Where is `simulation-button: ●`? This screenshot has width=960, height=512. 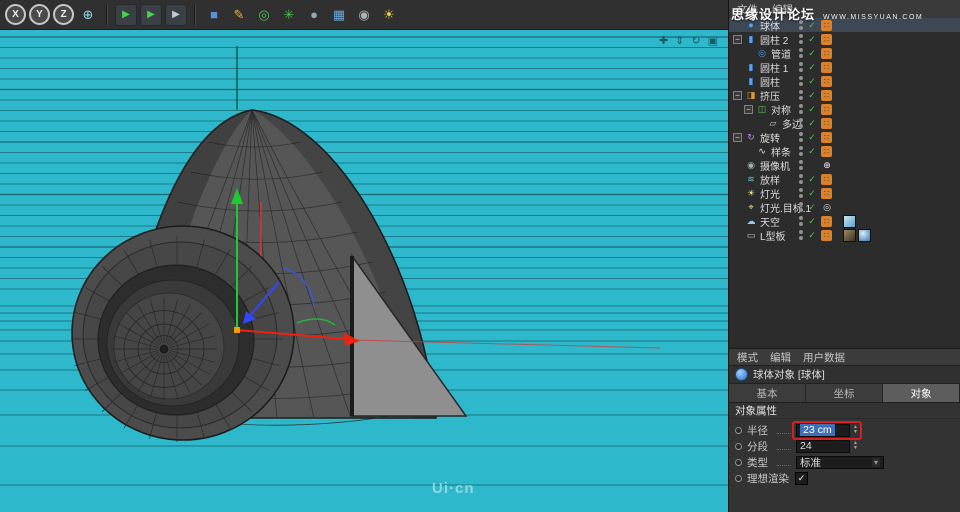
simulation-button: ● is located at coordinates (314, 15).